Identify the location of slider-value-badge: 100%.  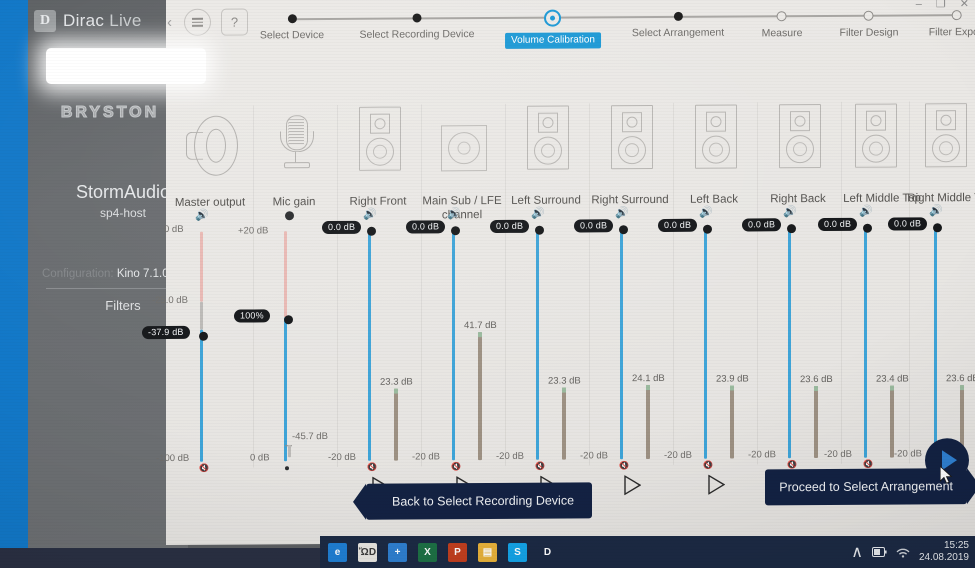
(252, 316).